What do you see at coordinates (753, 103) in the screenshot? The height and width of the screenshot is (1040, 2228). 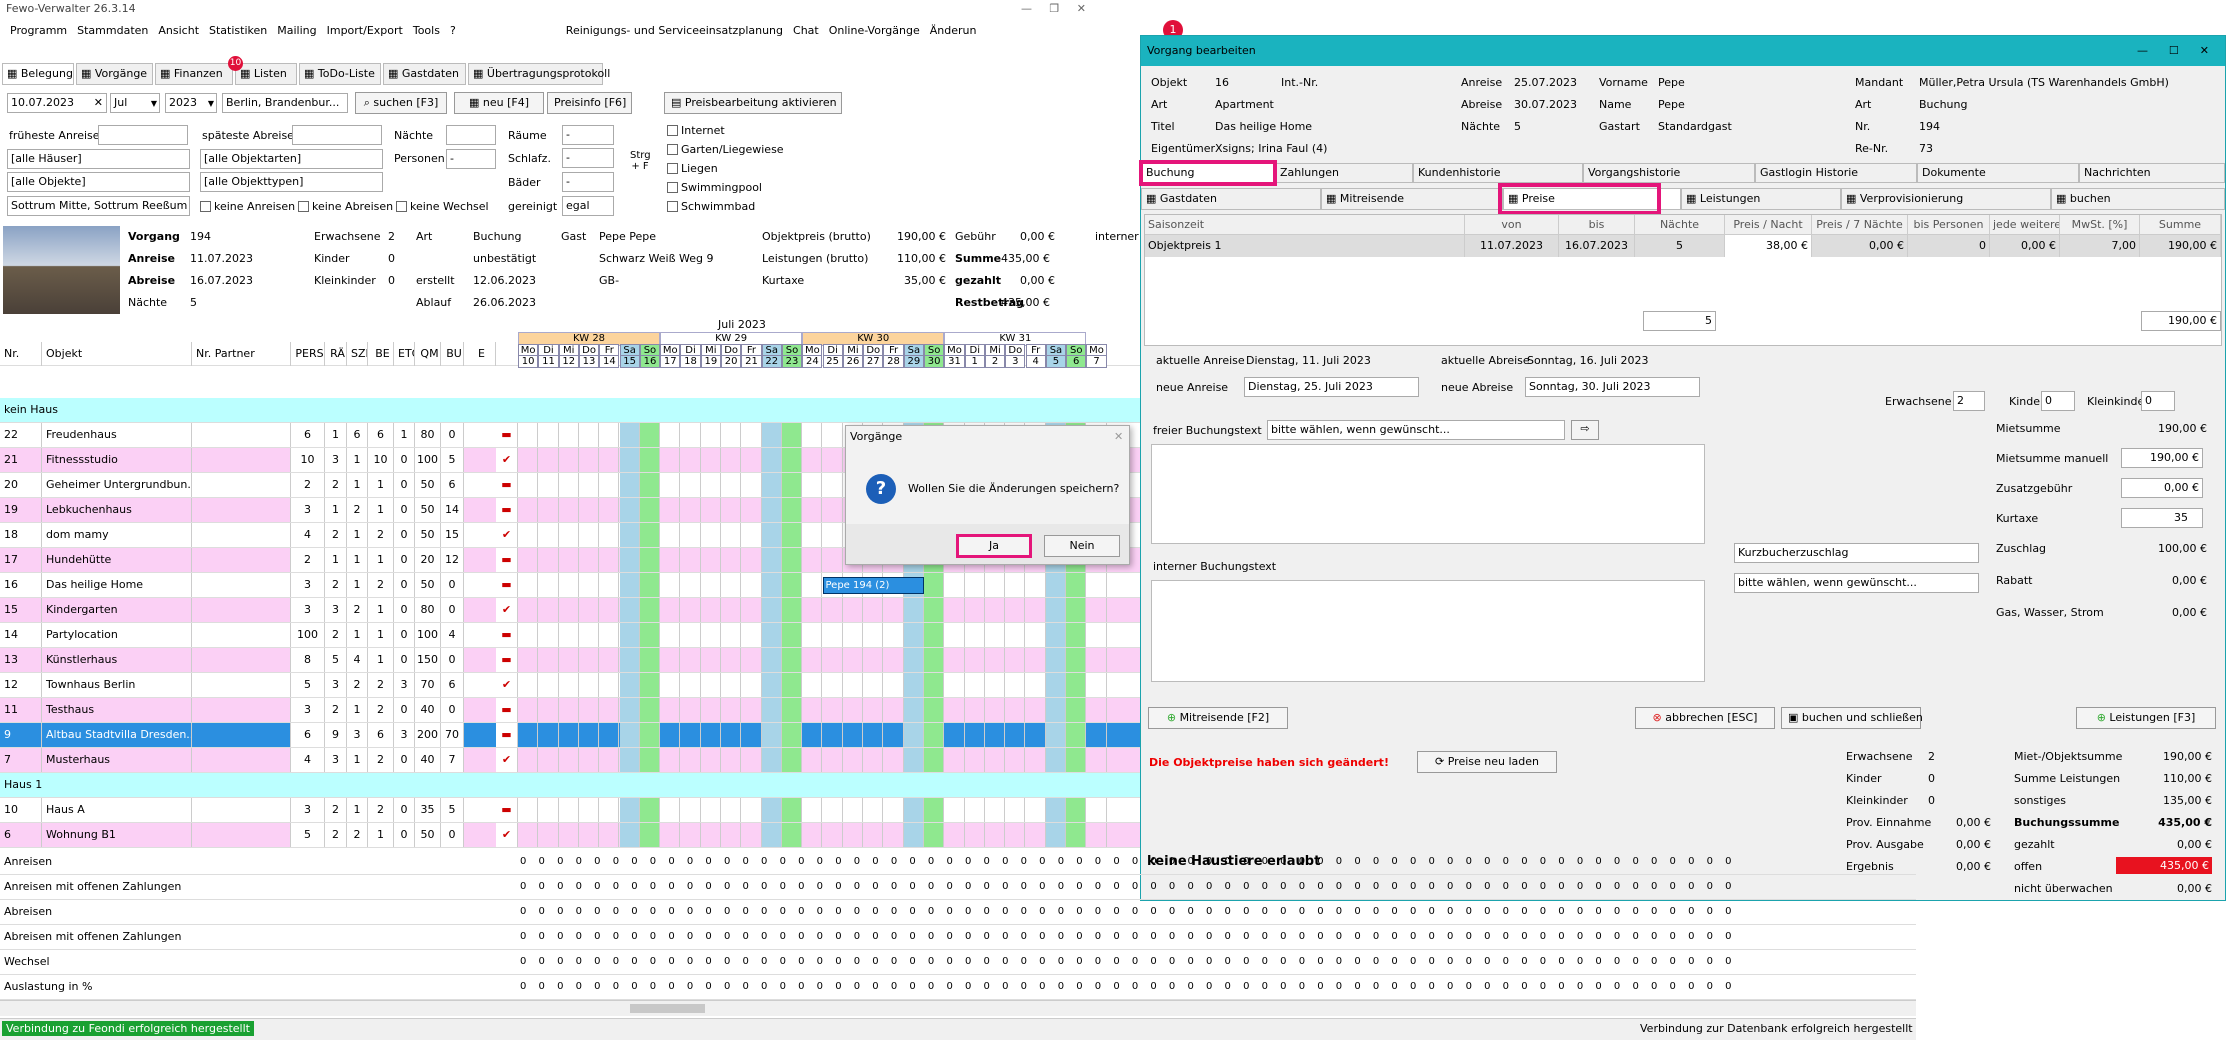 I see `preisbearbeitung-button: ▤ Preisbearbeitung aktivieren` at bounding box center [753, 103].